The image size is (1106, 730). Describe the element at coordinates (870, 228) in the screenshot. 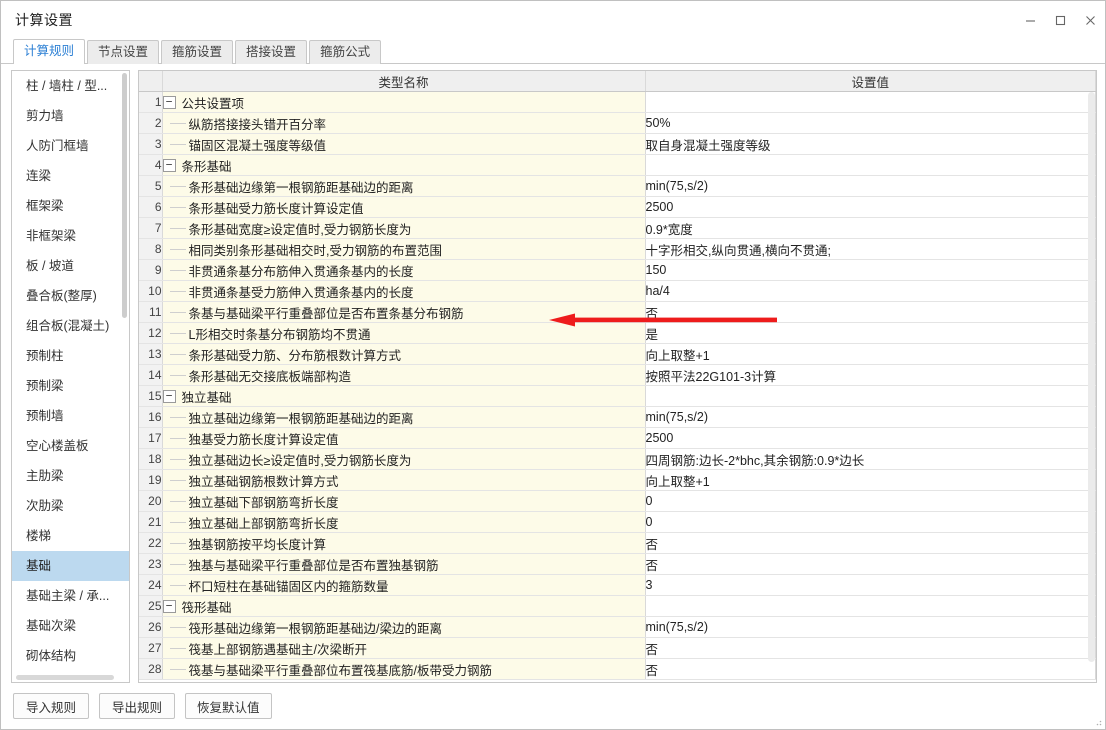

I see `row-value-cell: 0.9*宽度` at that location.